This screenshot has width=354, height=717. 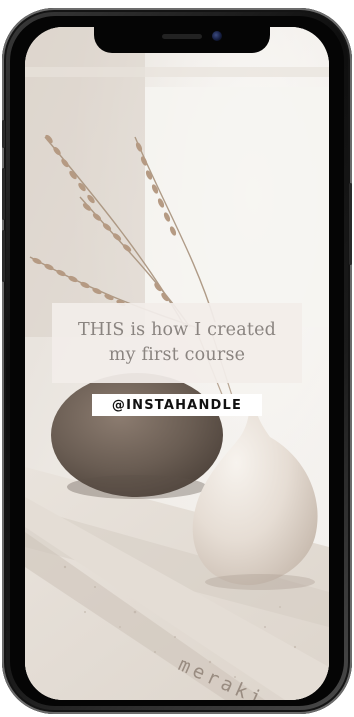 I want to click on volume-up-button, so click(x=3, y=194).